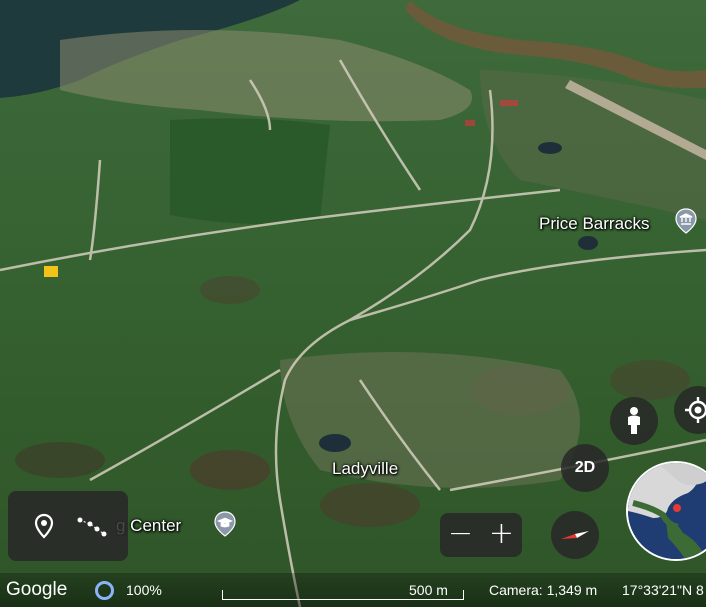  I want to click on zoom-controls: − +, so click(481, 535).